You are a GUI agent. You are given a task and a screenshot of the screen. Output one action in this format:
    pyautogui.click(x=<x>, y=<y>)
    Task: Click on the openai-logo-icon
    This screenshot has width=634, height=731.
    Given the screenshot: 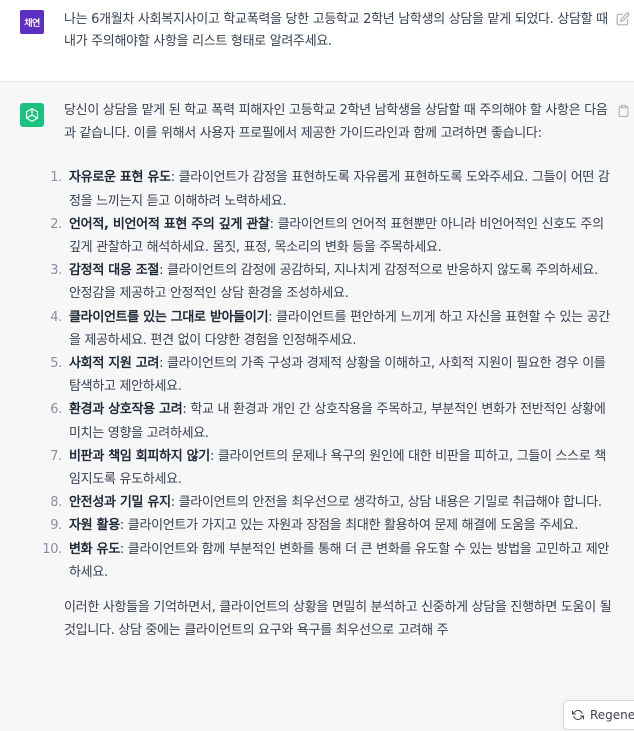 What is the action you would take?
    pyautogui.click(x=32, y=115)
    